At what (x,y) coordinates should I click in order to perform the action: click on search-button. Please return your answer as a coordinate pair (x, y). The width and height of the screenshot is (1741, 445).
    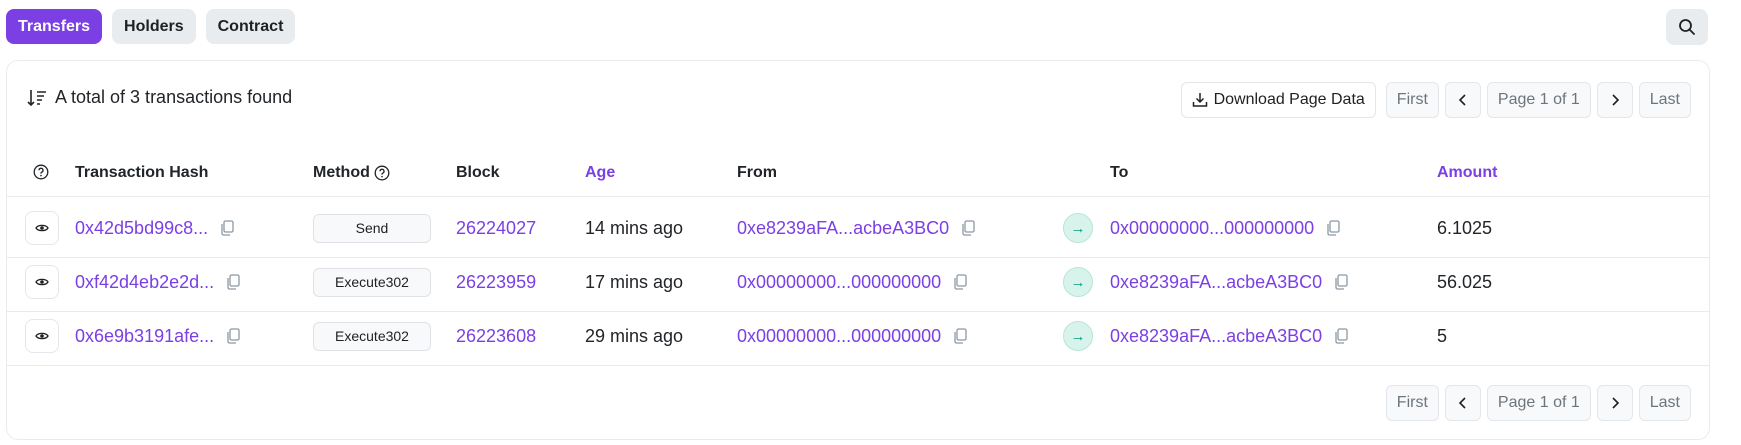
    Looking at the image, I should click on (1687, 27).